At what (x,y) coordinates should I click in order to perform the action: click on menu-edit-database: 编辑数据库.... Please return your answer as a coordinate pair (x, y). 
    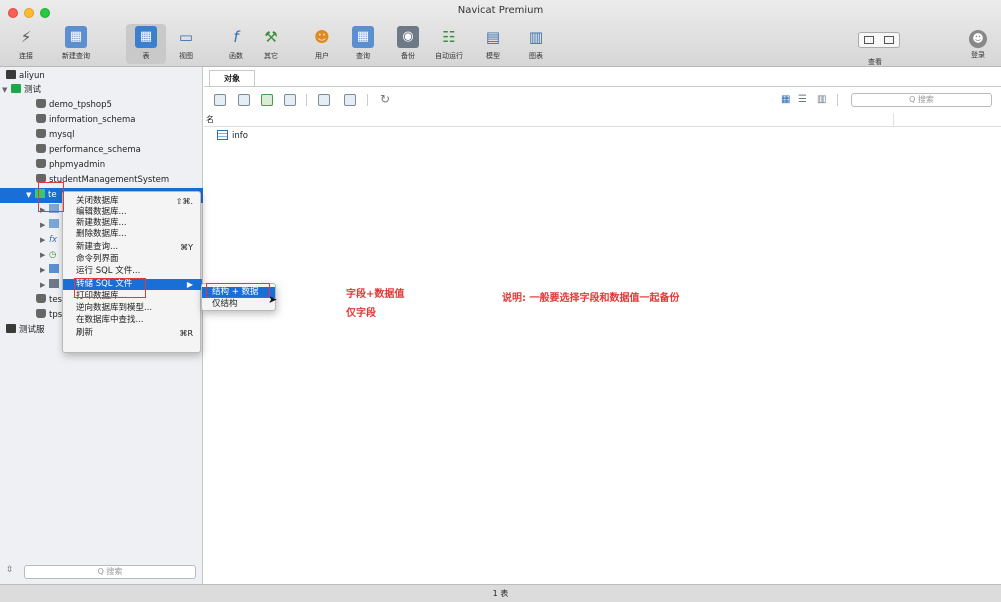
    Looking at the image, I should click on (132, 212).